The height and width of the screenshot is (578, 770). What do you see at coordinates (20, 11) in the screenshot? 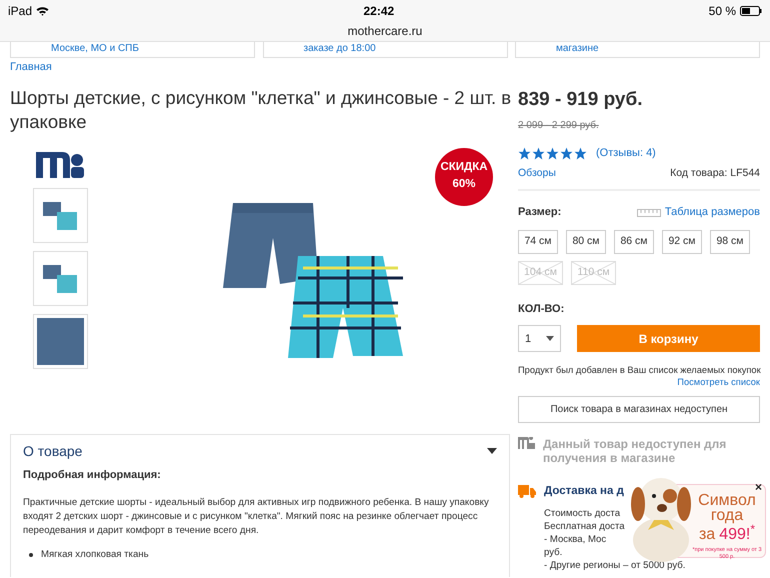
I see `device-name: iPad` at bounding box center [20, 11].